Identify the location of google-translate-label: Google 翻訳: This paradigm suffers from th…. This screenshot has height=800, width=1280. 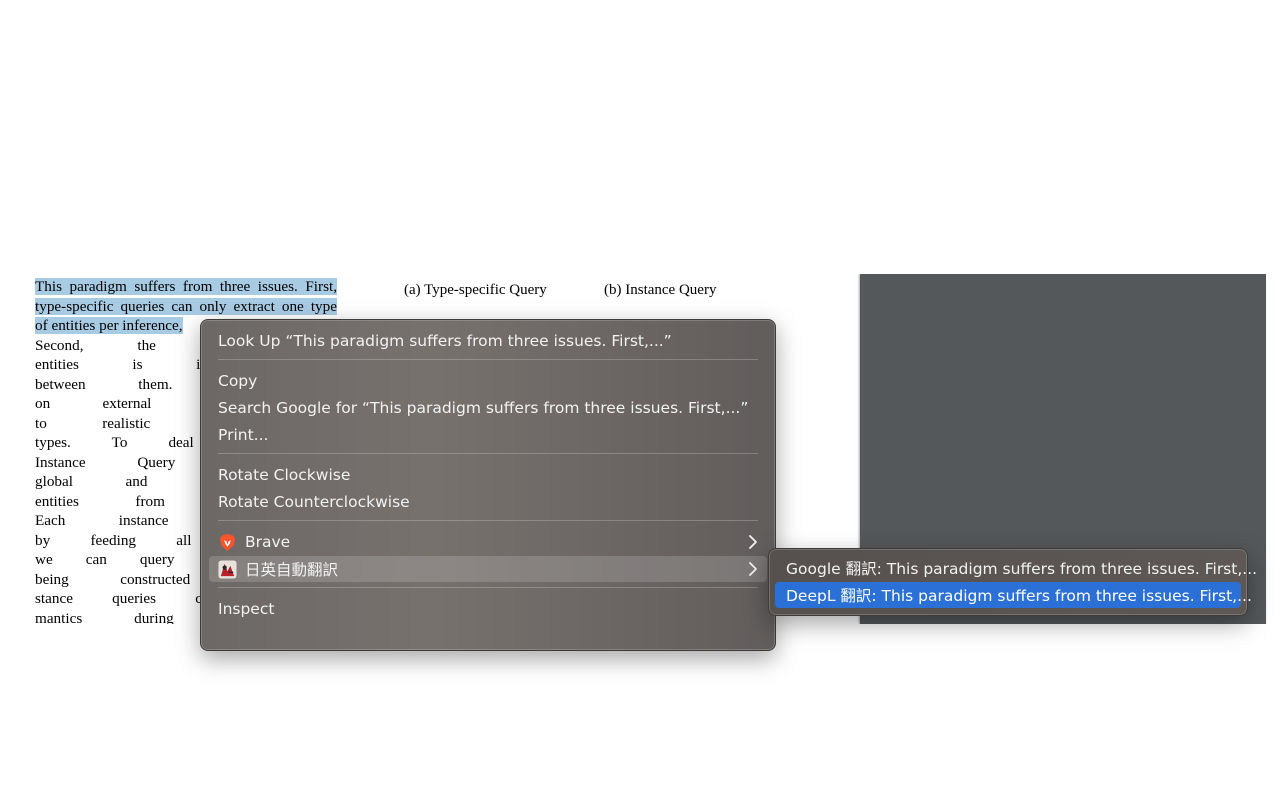
(1022, 569).